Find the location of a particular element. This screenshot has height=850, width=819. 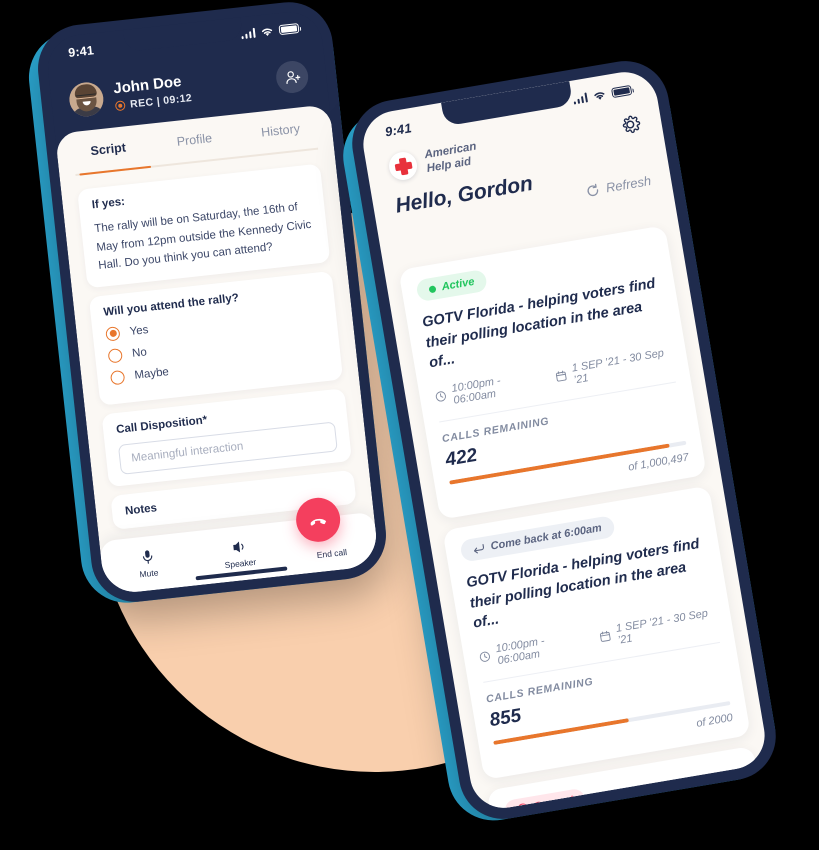

mute-label: Mute is located at coordinates (148, 572).